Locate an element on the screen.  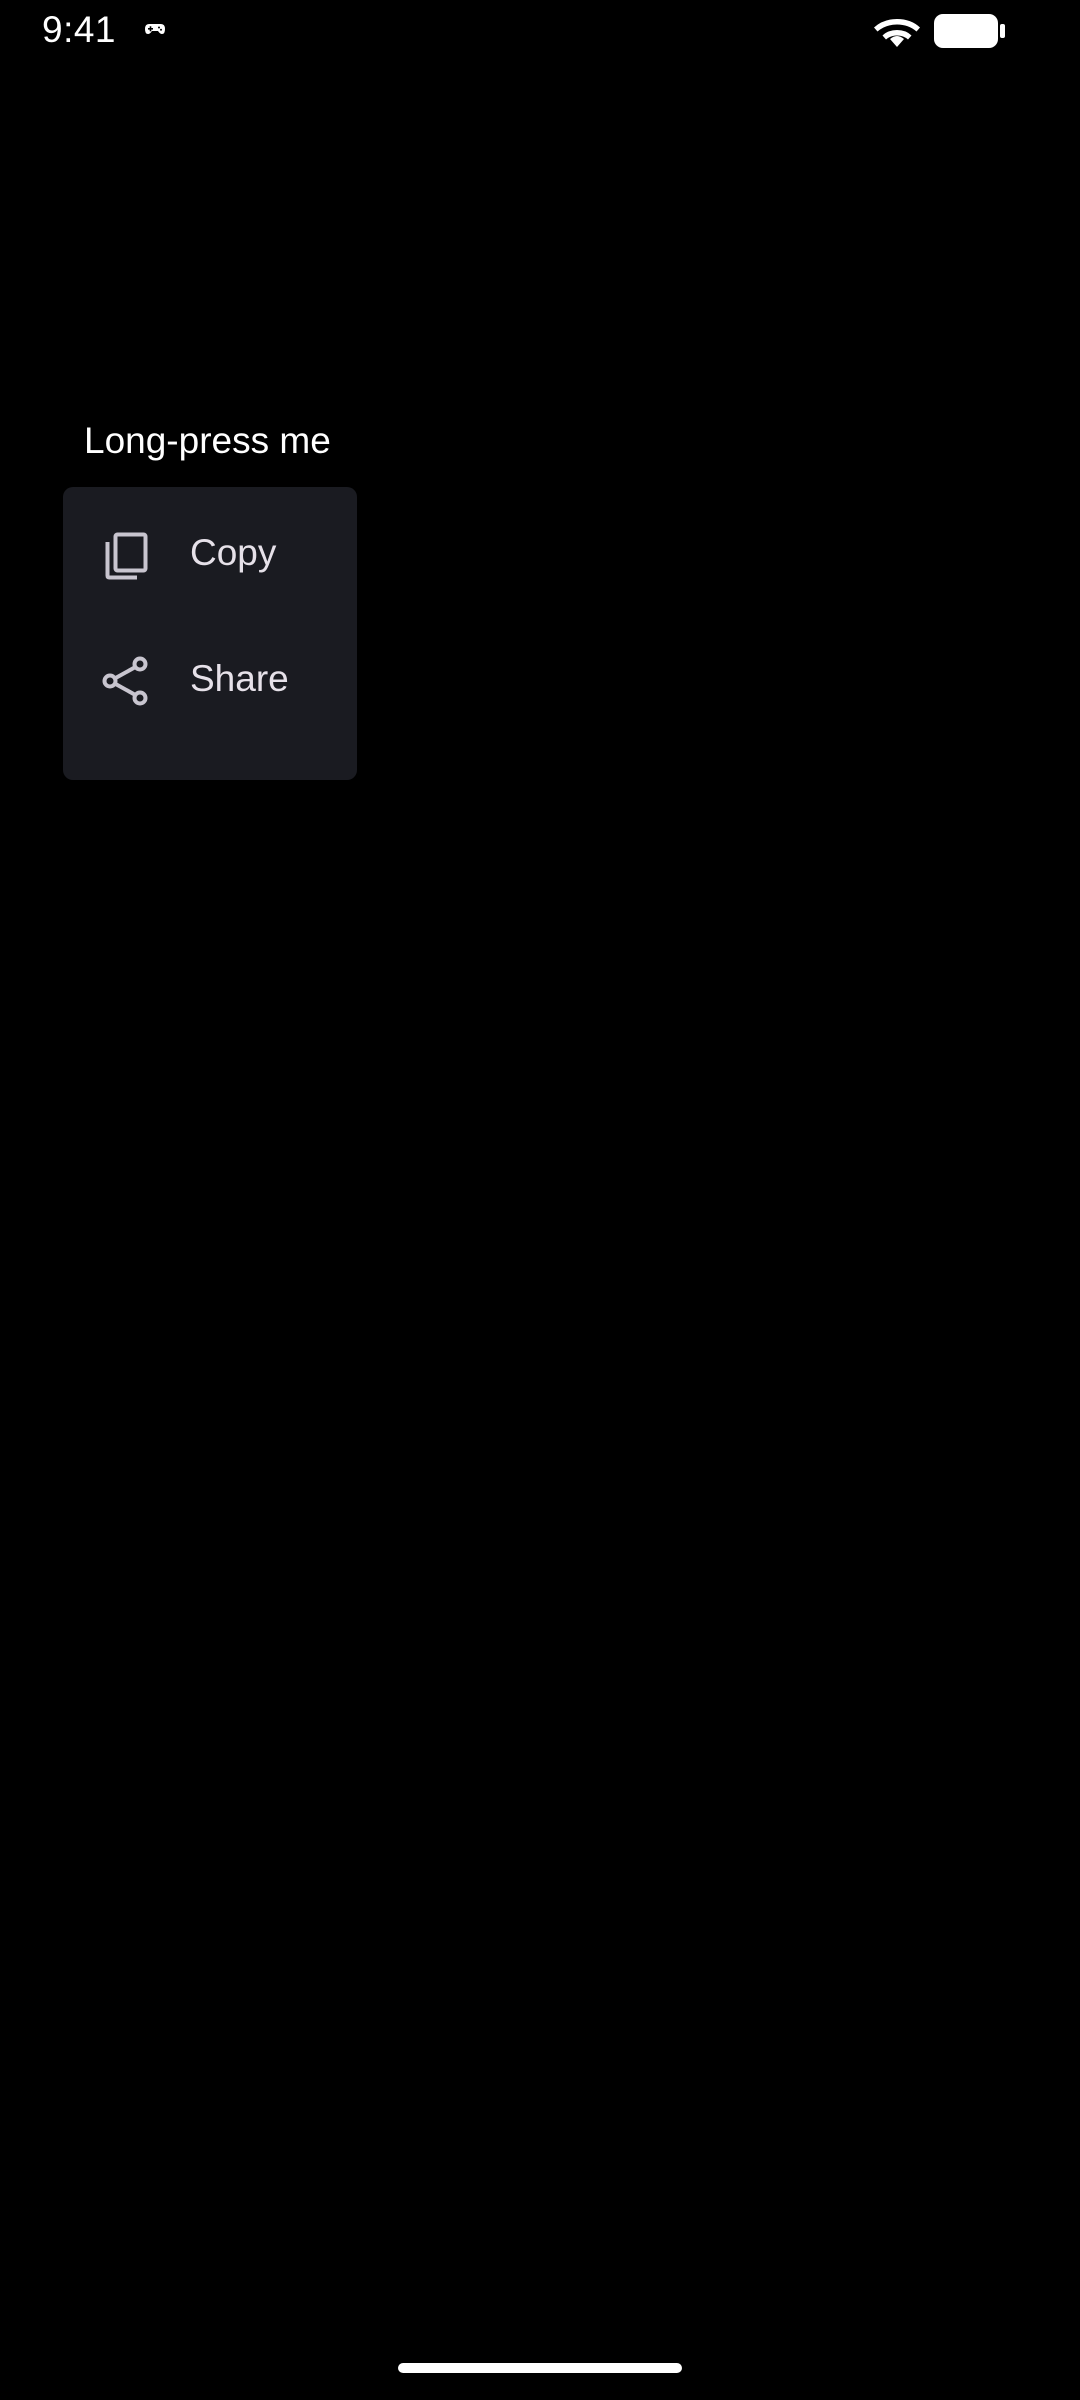
home-indicator is located at coordinates (540, 2368).